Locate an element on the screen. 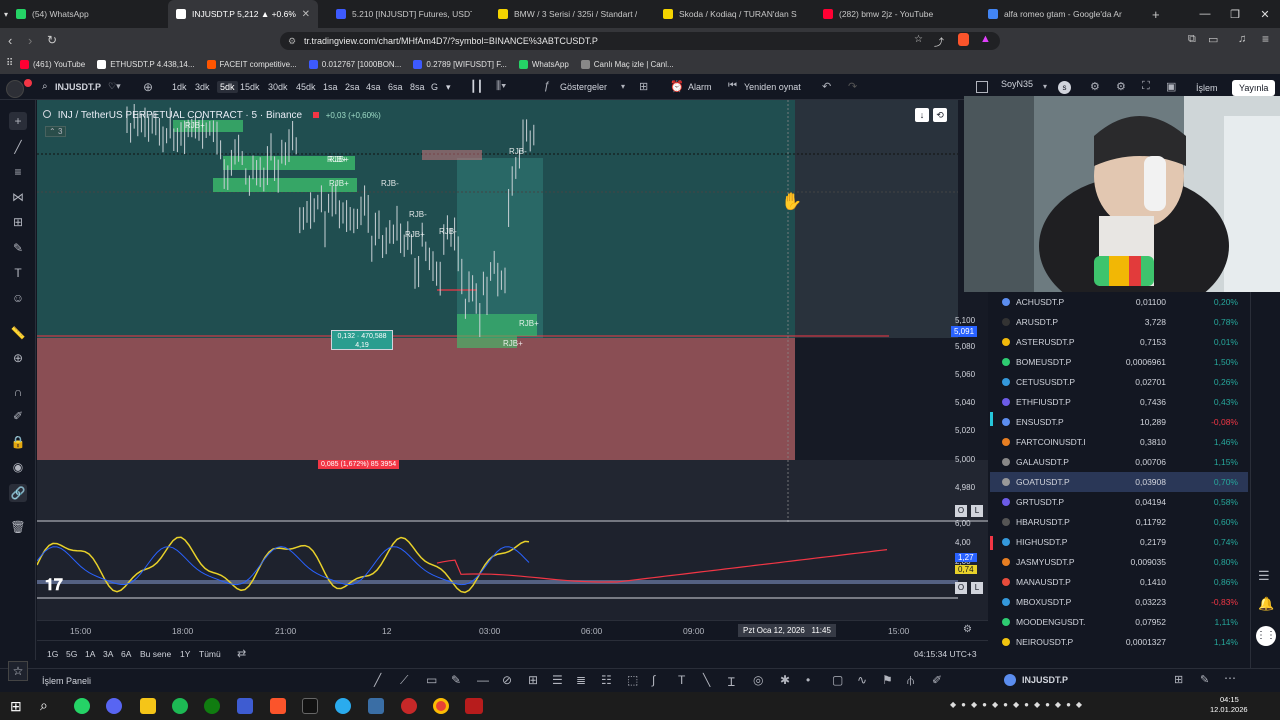 The width and height of the screenshot is (1280, 720). taskbar-date: 12.01.2026 is located at coordinates (1229, 709).